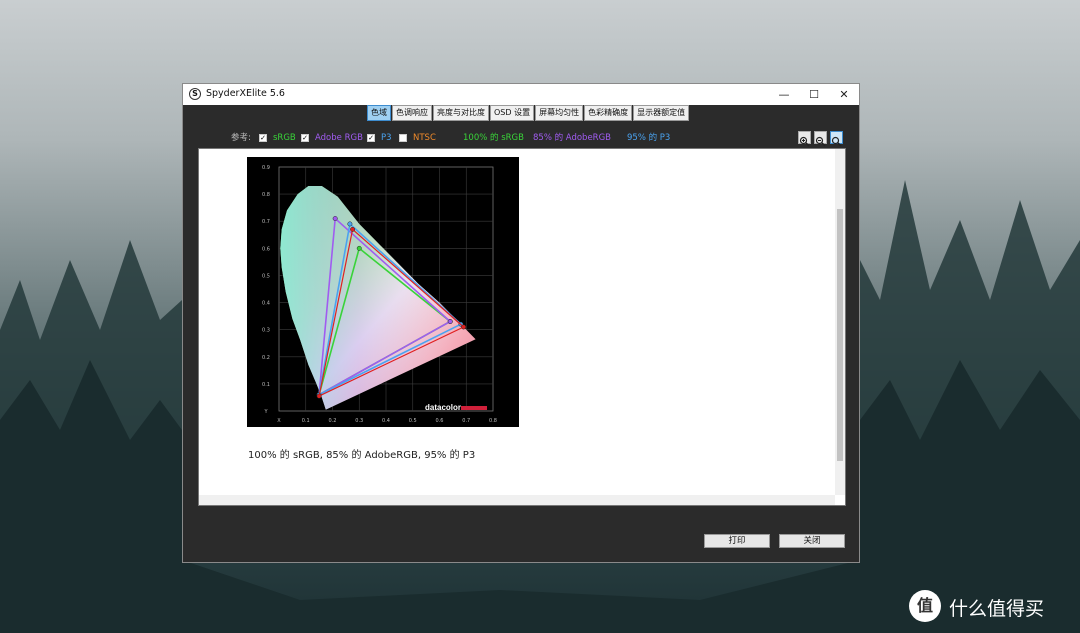 Image resolution: width=1080 pixels, height=633 pixels. Describe the element at coordinates (461, 113) in the screenshot. I see `tab-brightness-contrast: 亮度与对比度` at that location.